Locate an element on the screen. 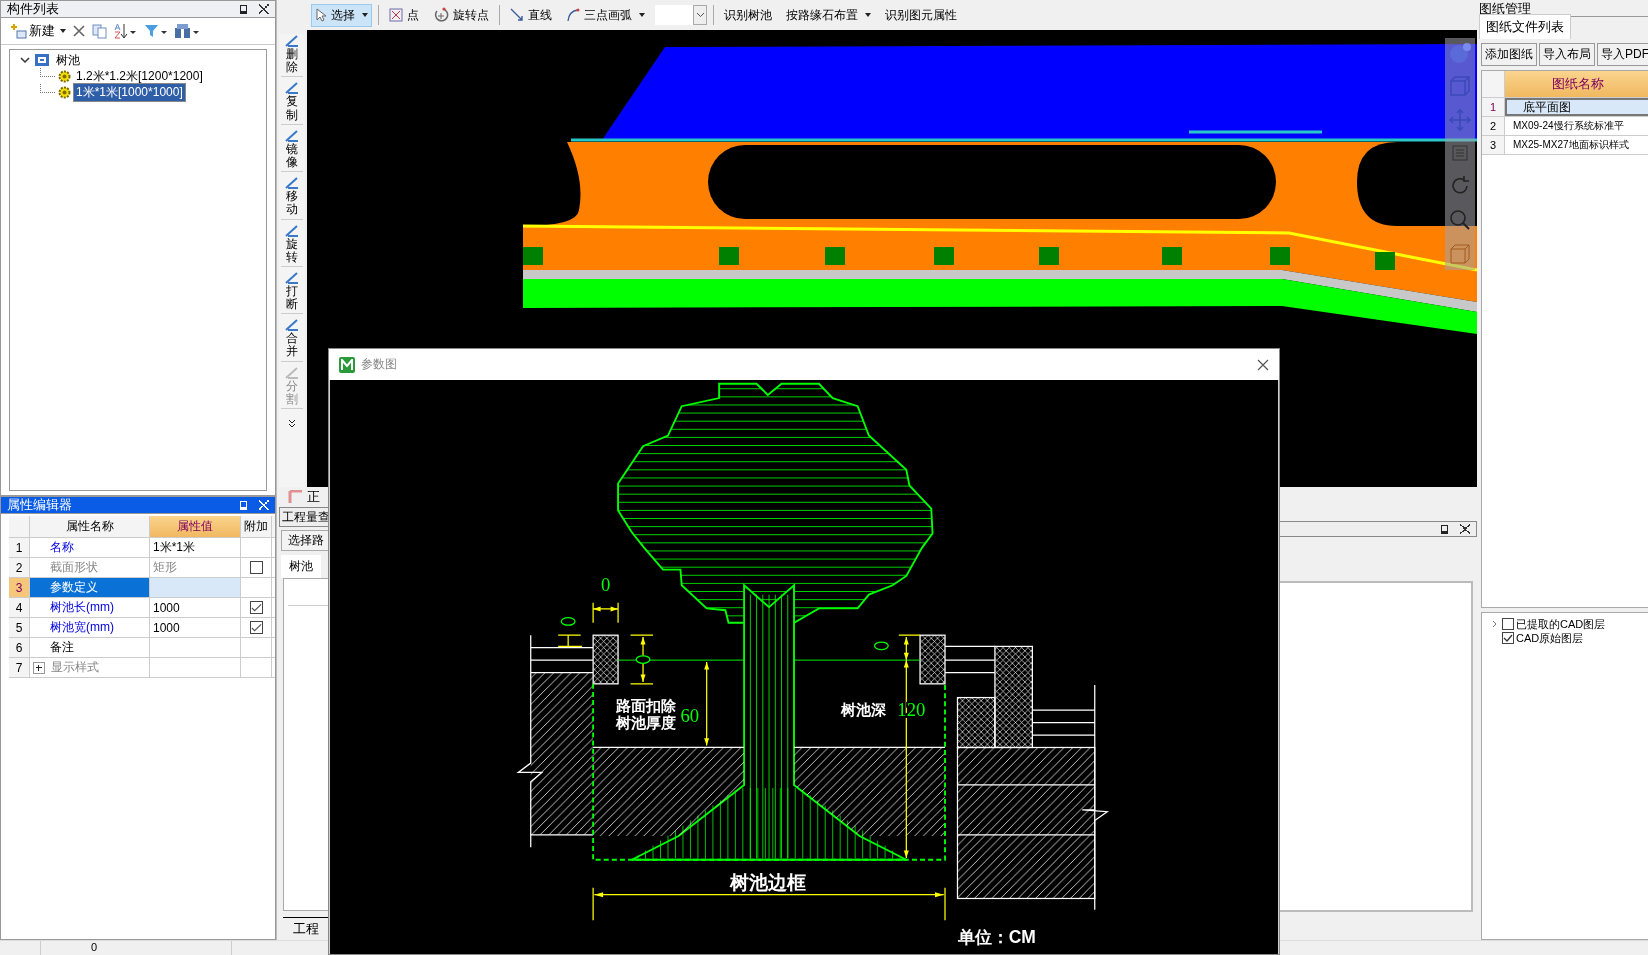  column-header: 属性值 is located at coordinates (195, 526).